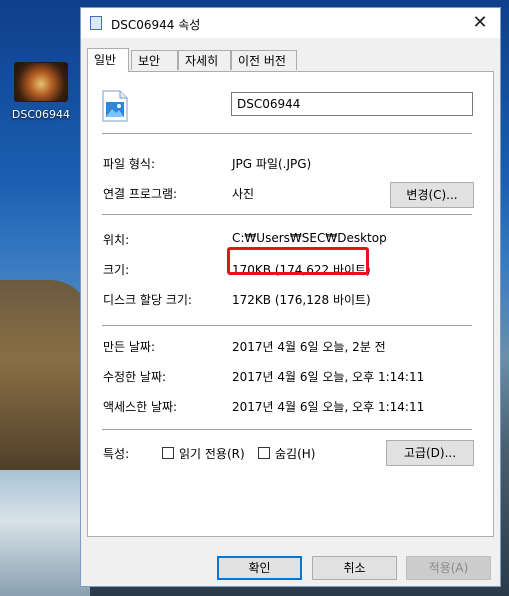 The image size is (509, 596). What do you see at coordinates (116, 270) in the screenshot?
I see `size-label: 크기:` at bounding box center [116, 270].